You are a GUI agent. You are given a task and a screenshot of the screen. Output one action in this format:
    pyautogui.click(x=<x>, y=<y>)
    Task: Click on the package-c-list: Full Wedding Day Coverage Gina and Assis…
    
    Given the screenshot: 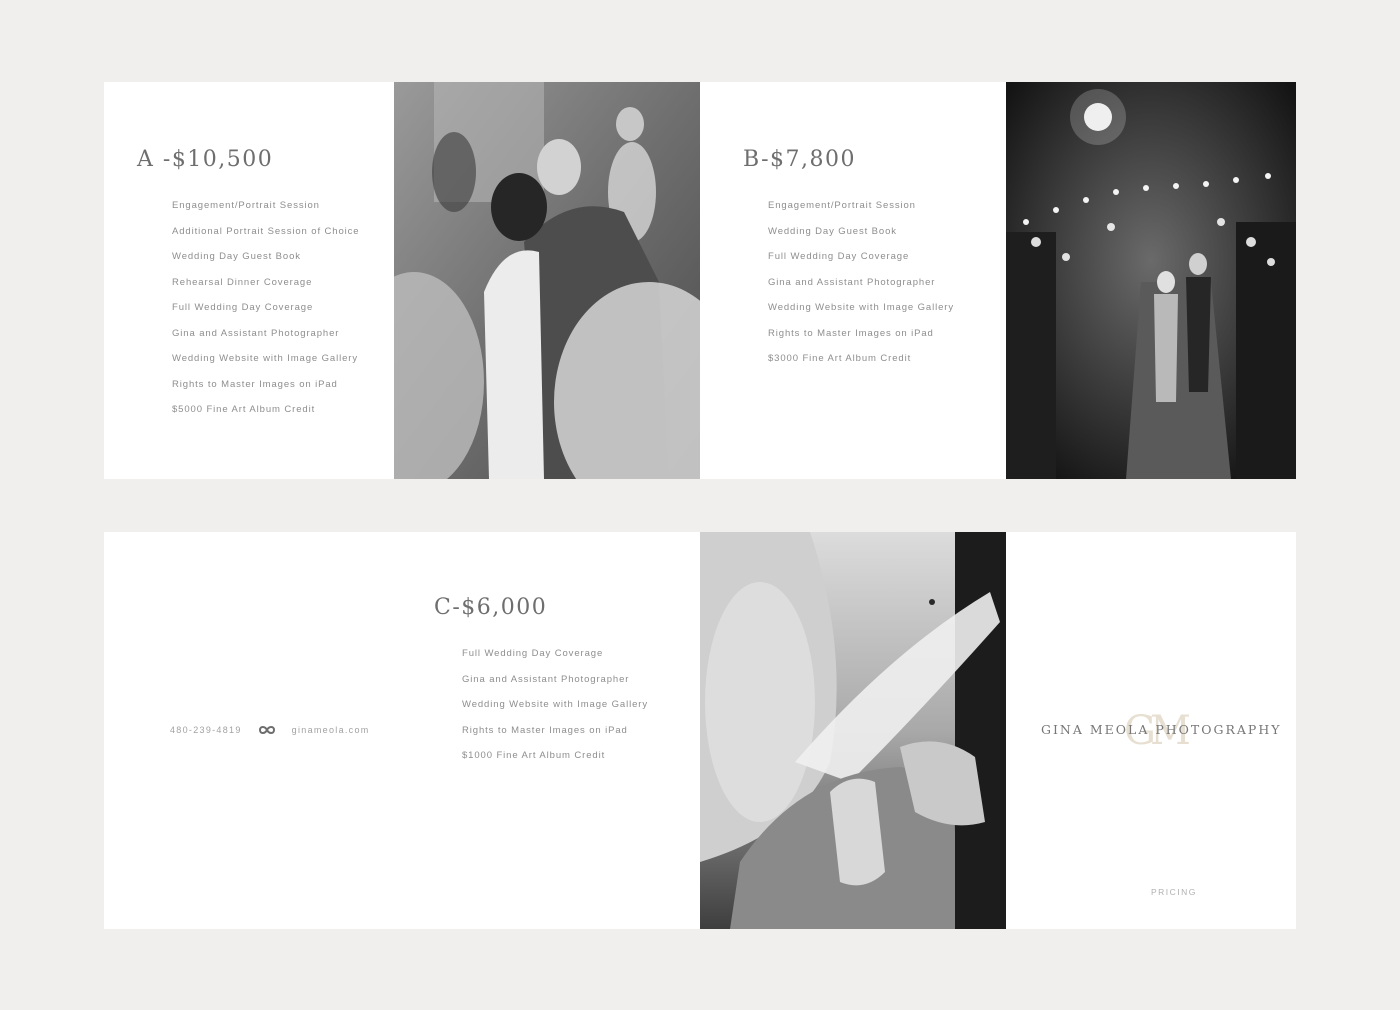 What is the action you would take?
    pyautogui.click(x=555, y=712)
    